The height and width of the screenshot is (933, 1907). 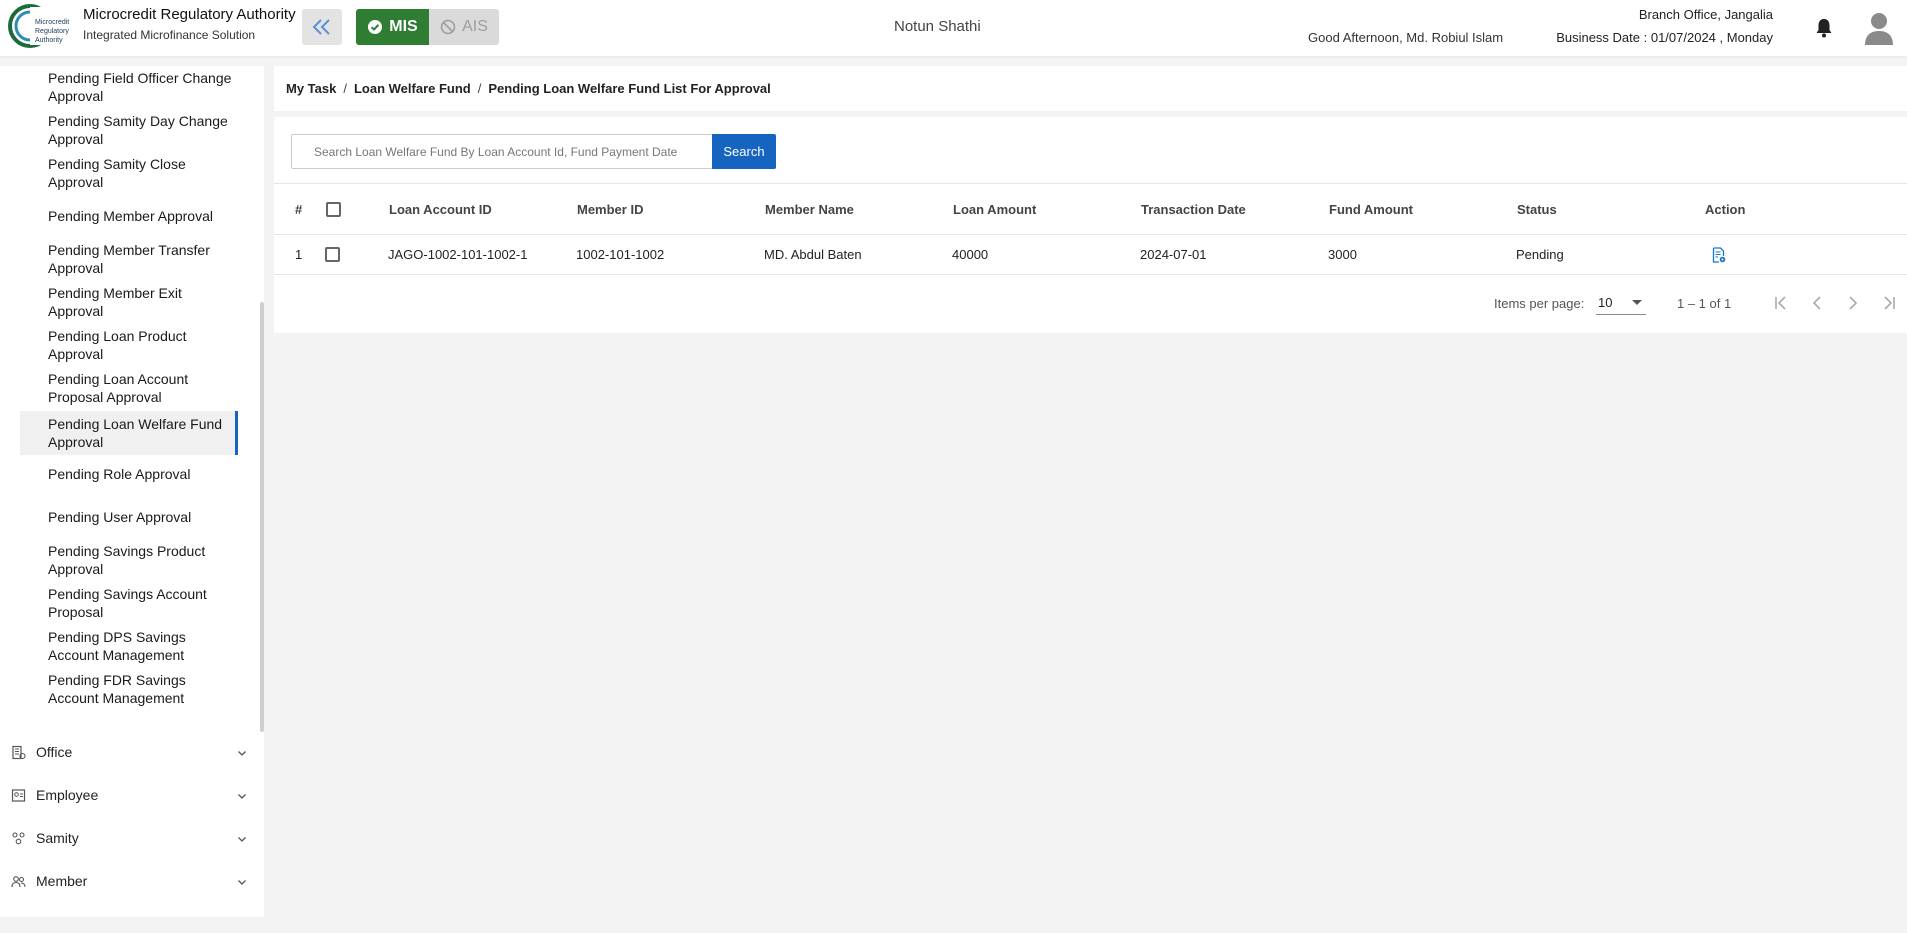 I want to click on sidebar-item-label: Pending User Approval, so click(x=120, y=517).